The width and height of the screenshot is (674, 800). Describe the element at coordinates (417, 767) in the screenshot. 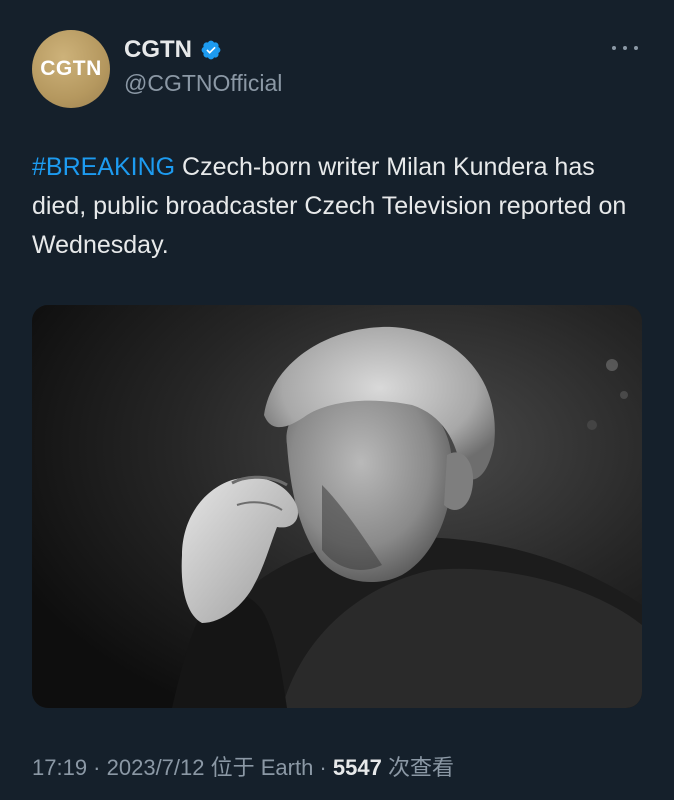

I see `views-label: 次查看` at that location.